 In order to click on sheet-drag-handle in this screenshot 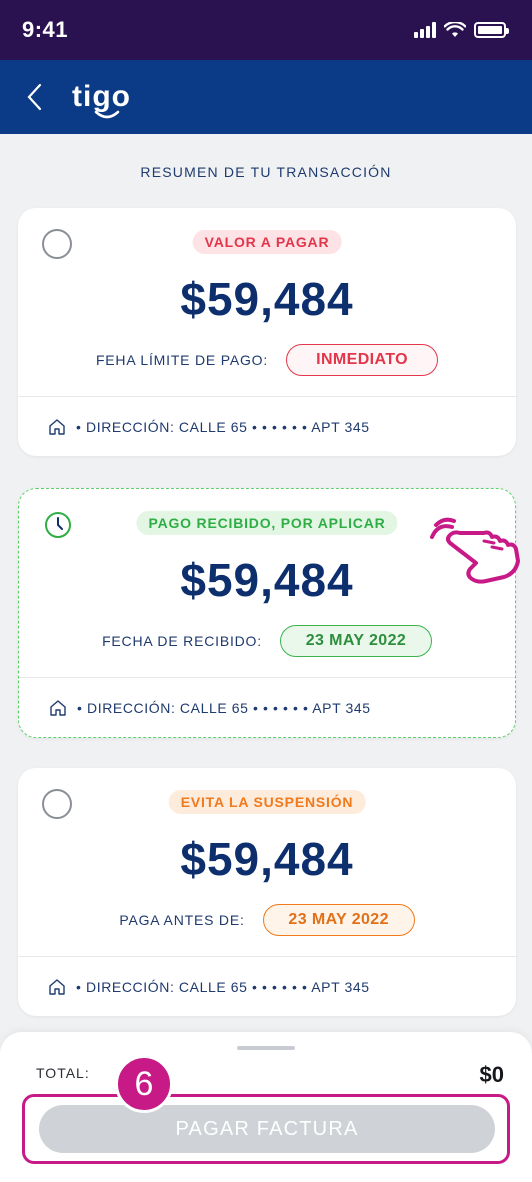, I will do `click(266, 1048)`.